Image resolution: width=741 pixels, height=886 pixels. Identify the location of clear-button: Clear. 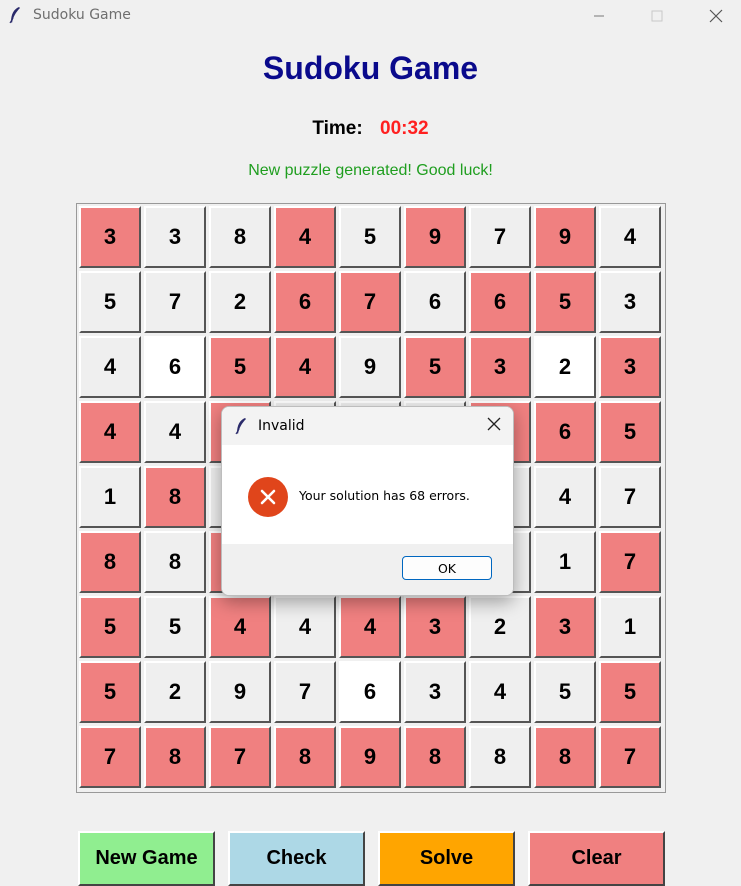
(596, 858).